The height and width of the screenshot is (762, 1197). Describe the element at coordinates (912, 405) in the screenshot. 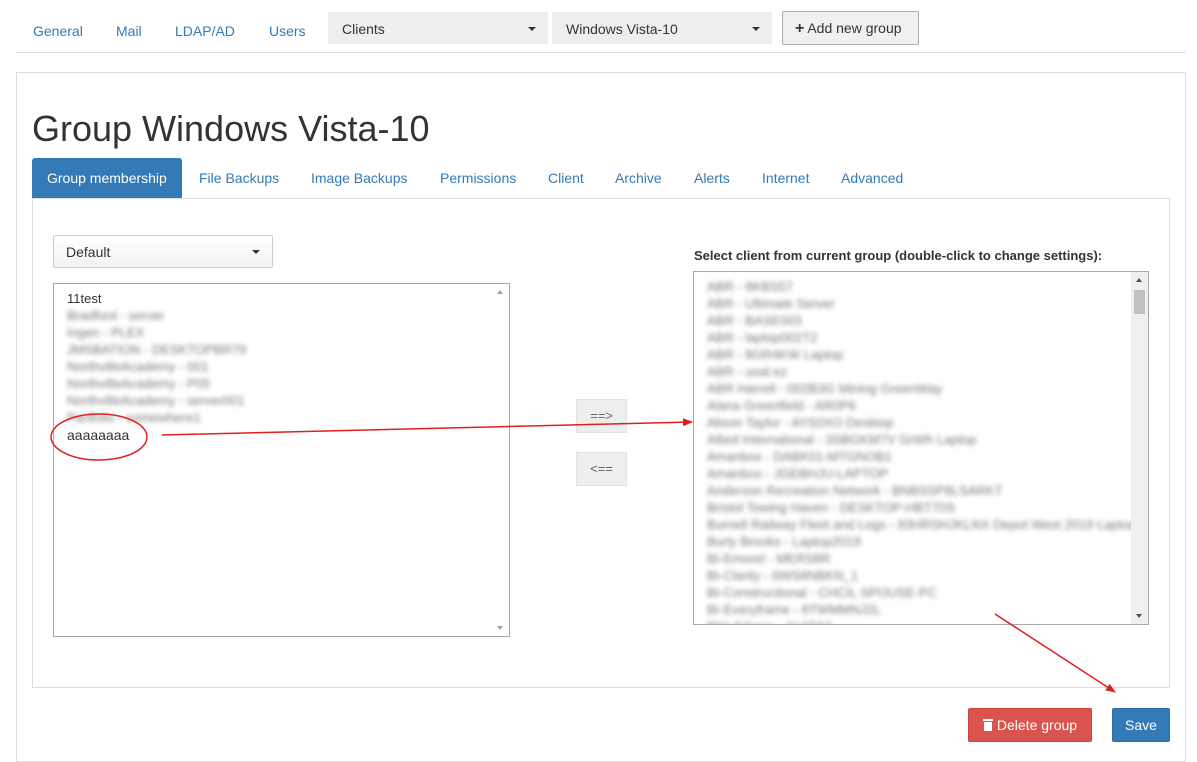

I see `target-client-item: Alana Greenfield - AR0P6` at that location.